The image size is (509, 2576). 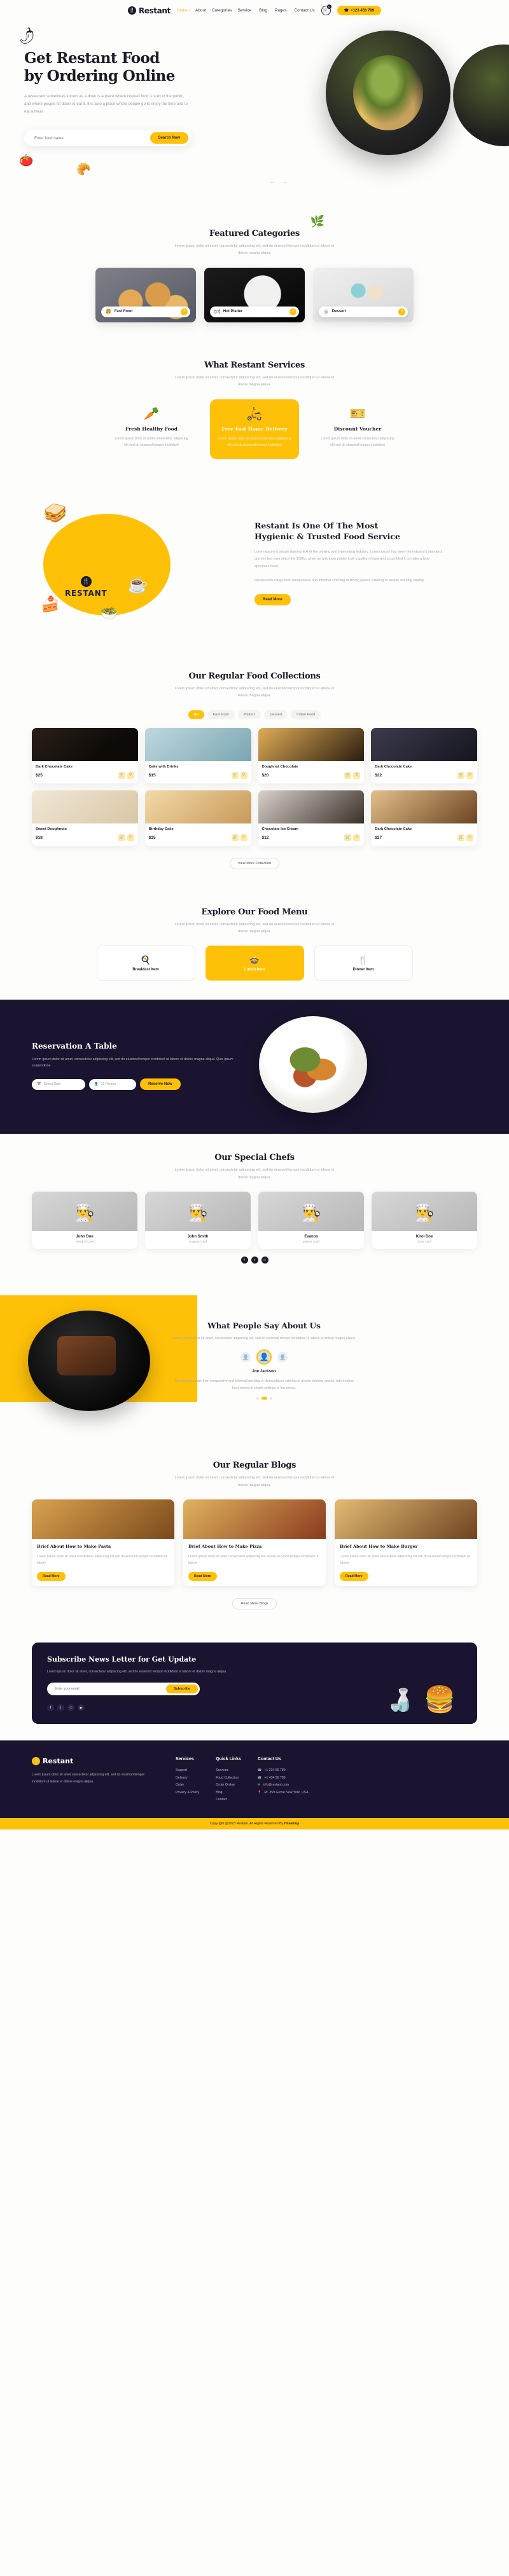 What do you see at coordinates (92, 138) in the screenshot?
I see `search-input` at bounding box center [92, 138].